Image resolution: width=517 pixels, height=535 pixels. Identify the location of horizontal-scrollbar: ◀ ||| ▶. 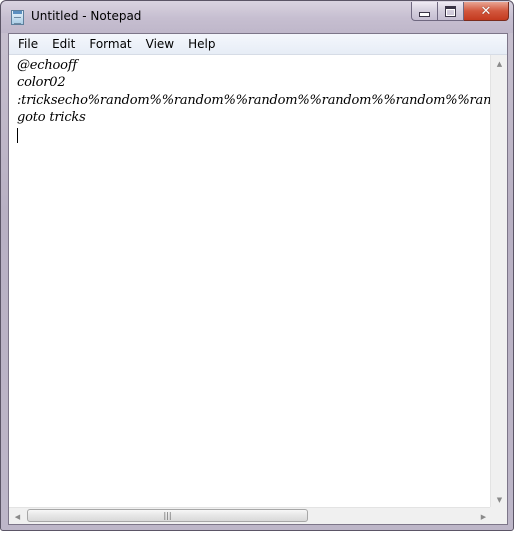
(250, 515).